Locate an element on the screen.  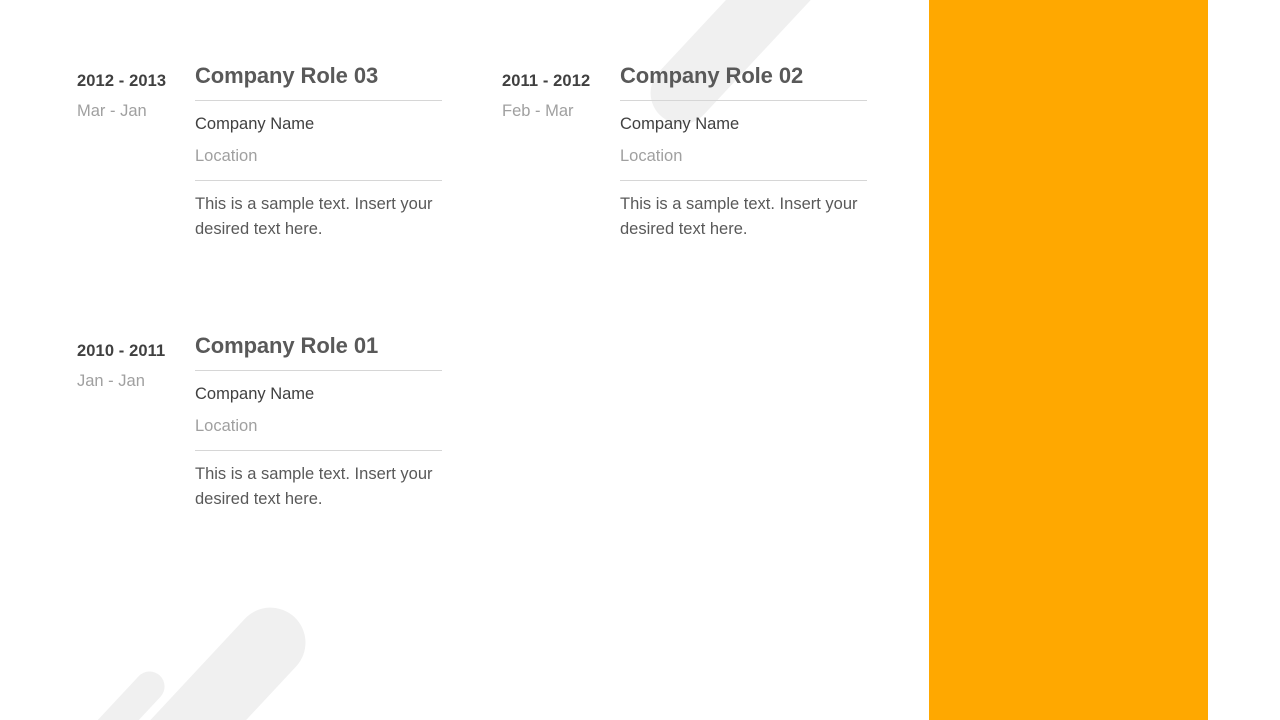
decorative-diagonal-bar-small-icon is located at coordinates (95, 692).